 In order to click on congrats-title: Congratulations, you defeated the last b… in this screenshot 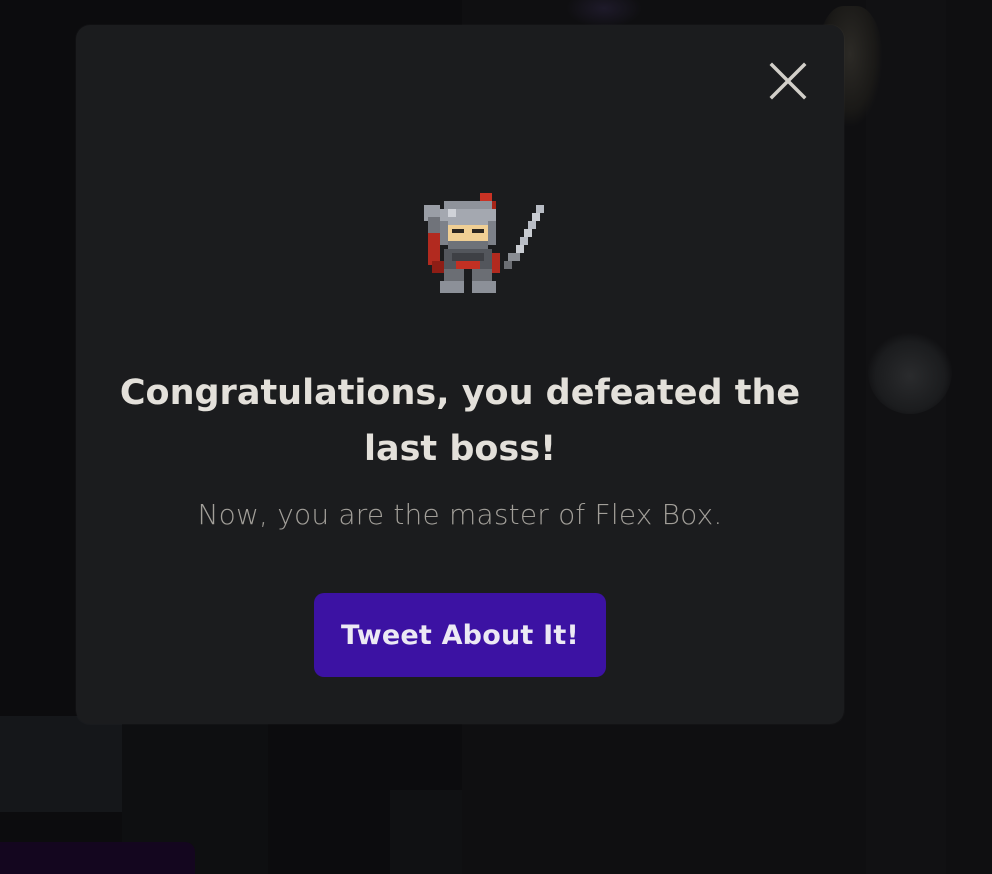, I will do `click(460, 421)`.